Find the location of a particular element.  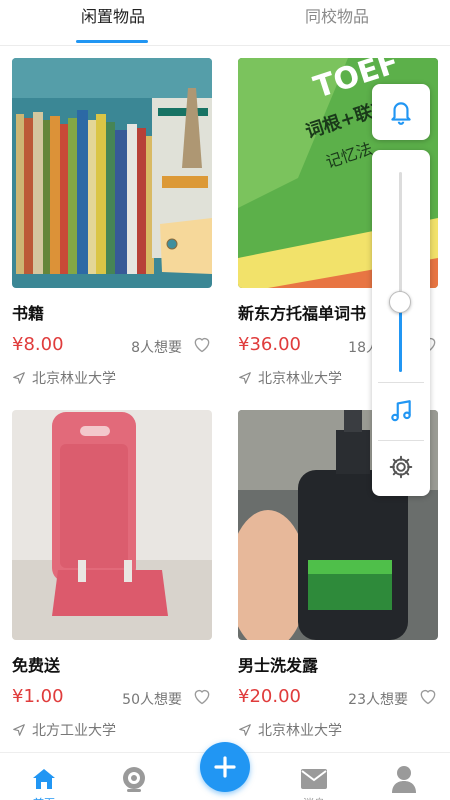

item-want-count: 50人想要 is located at coordinates (152, 700).